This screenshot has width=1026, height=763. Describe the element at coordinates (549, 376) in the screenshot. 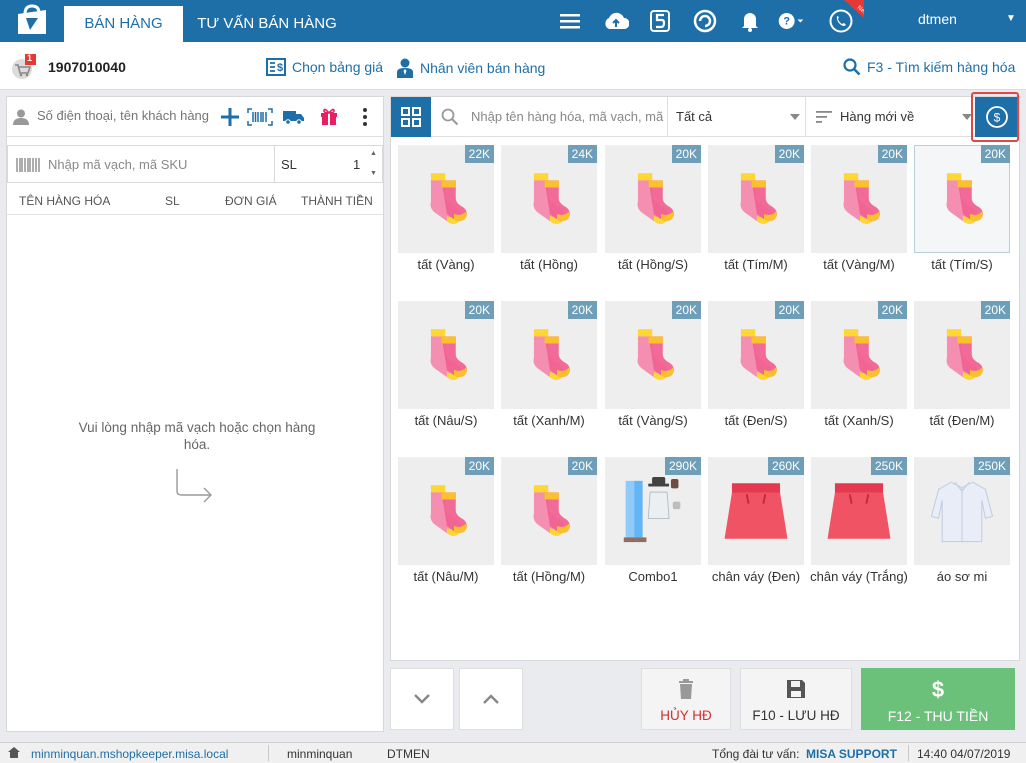

I see `product-card: 20K tất (Xanh/M)` at that location.